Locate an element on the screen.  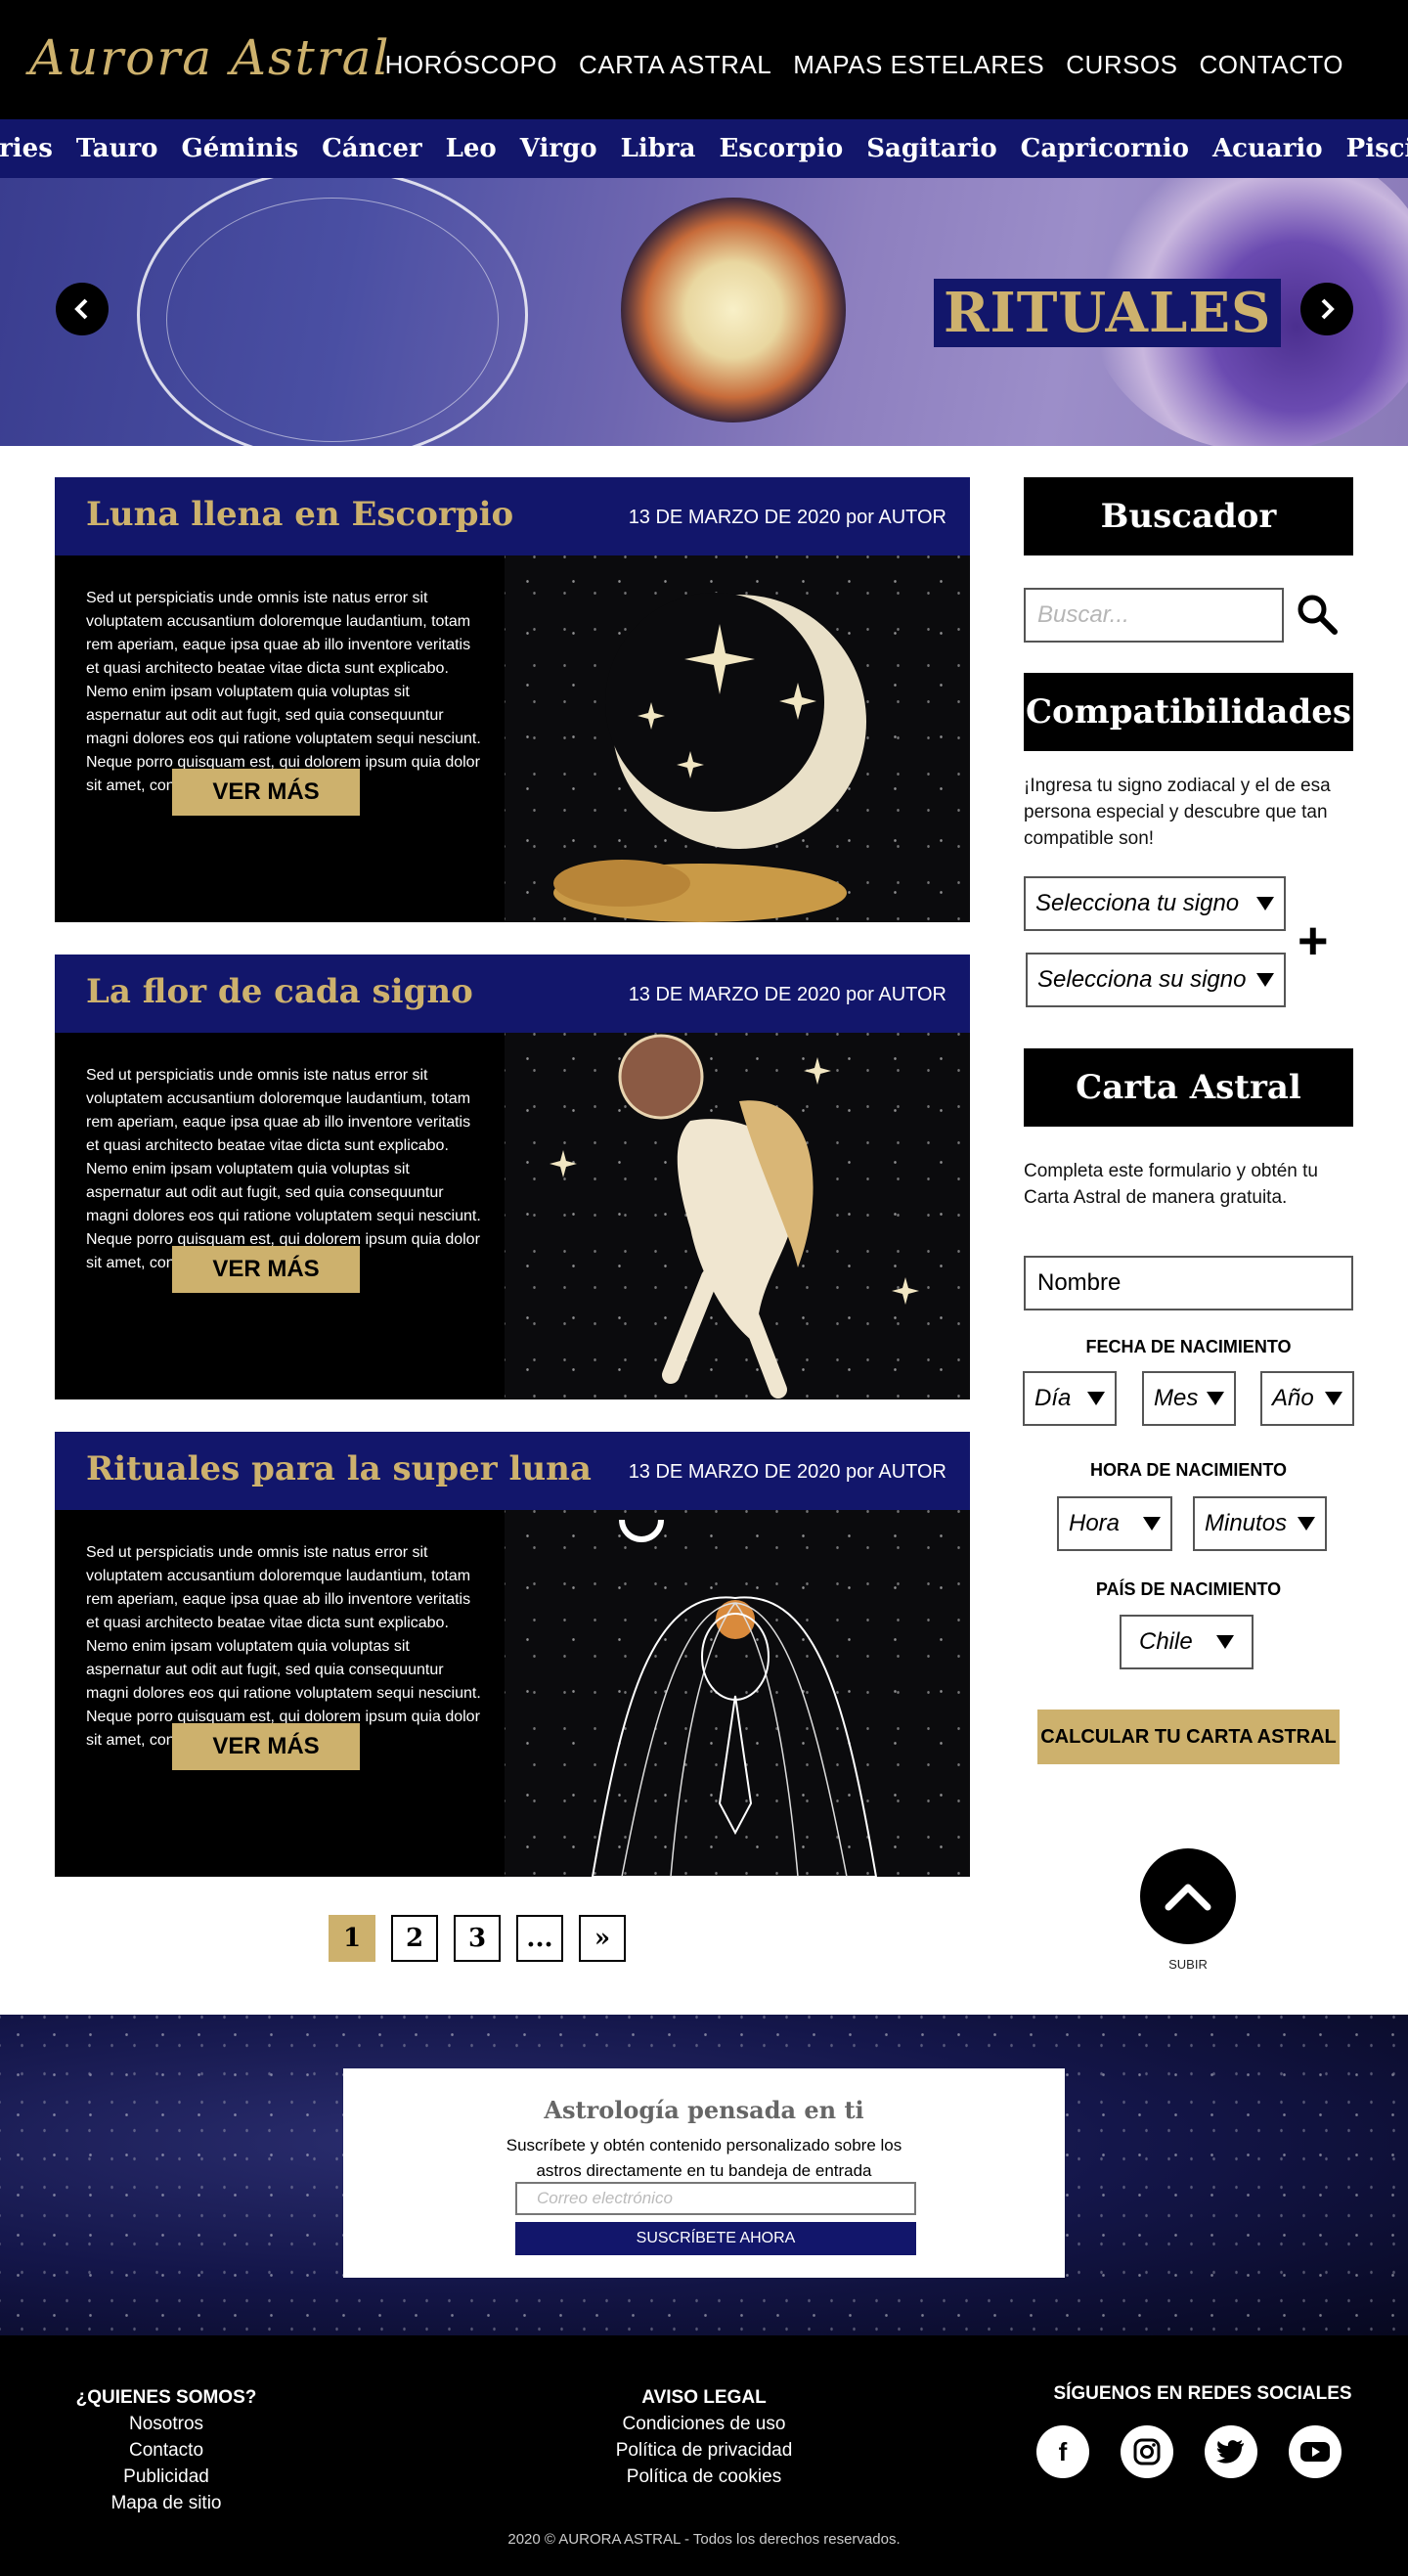
footer-link-nosotros: Nosotros is located at coordinates (166, 2424).